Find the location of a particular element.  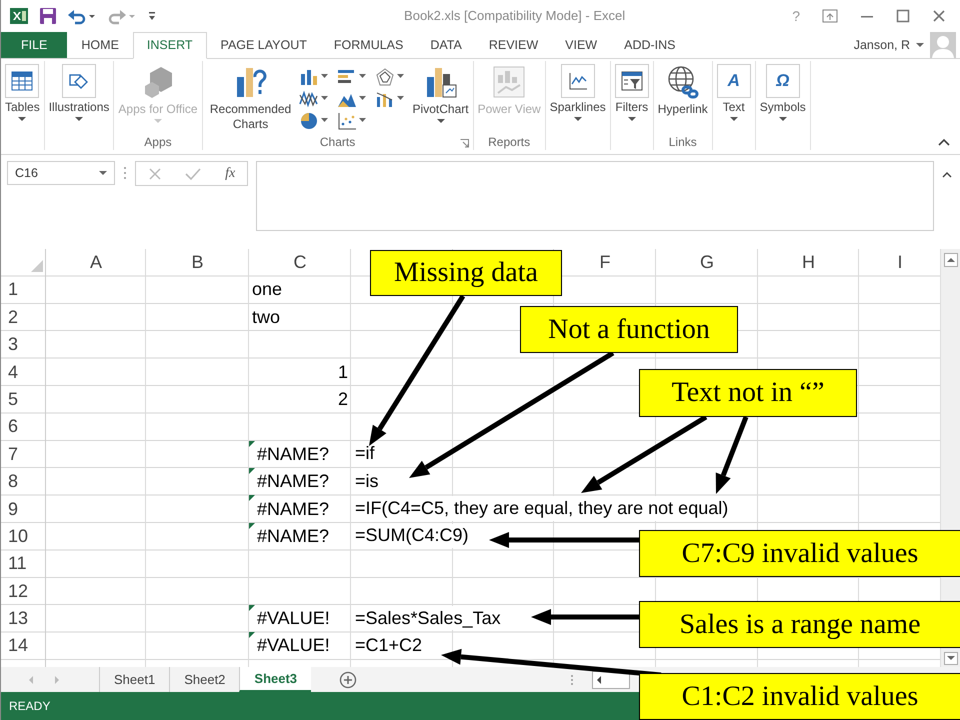

row-header: 13 is located at coordinates (18, 619).